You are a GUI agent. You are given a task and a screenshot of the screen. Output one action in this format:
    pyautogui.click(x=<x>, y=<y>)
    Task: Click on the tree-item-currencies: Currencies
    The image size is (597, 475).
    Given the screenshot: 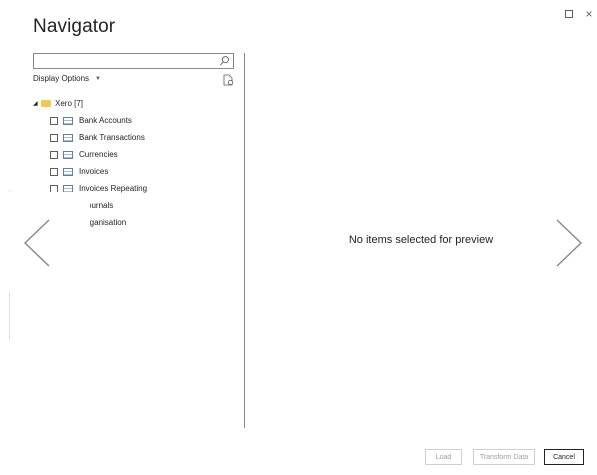 What is the action you would take?
    pyautogui.click(x=90, y=154)
    